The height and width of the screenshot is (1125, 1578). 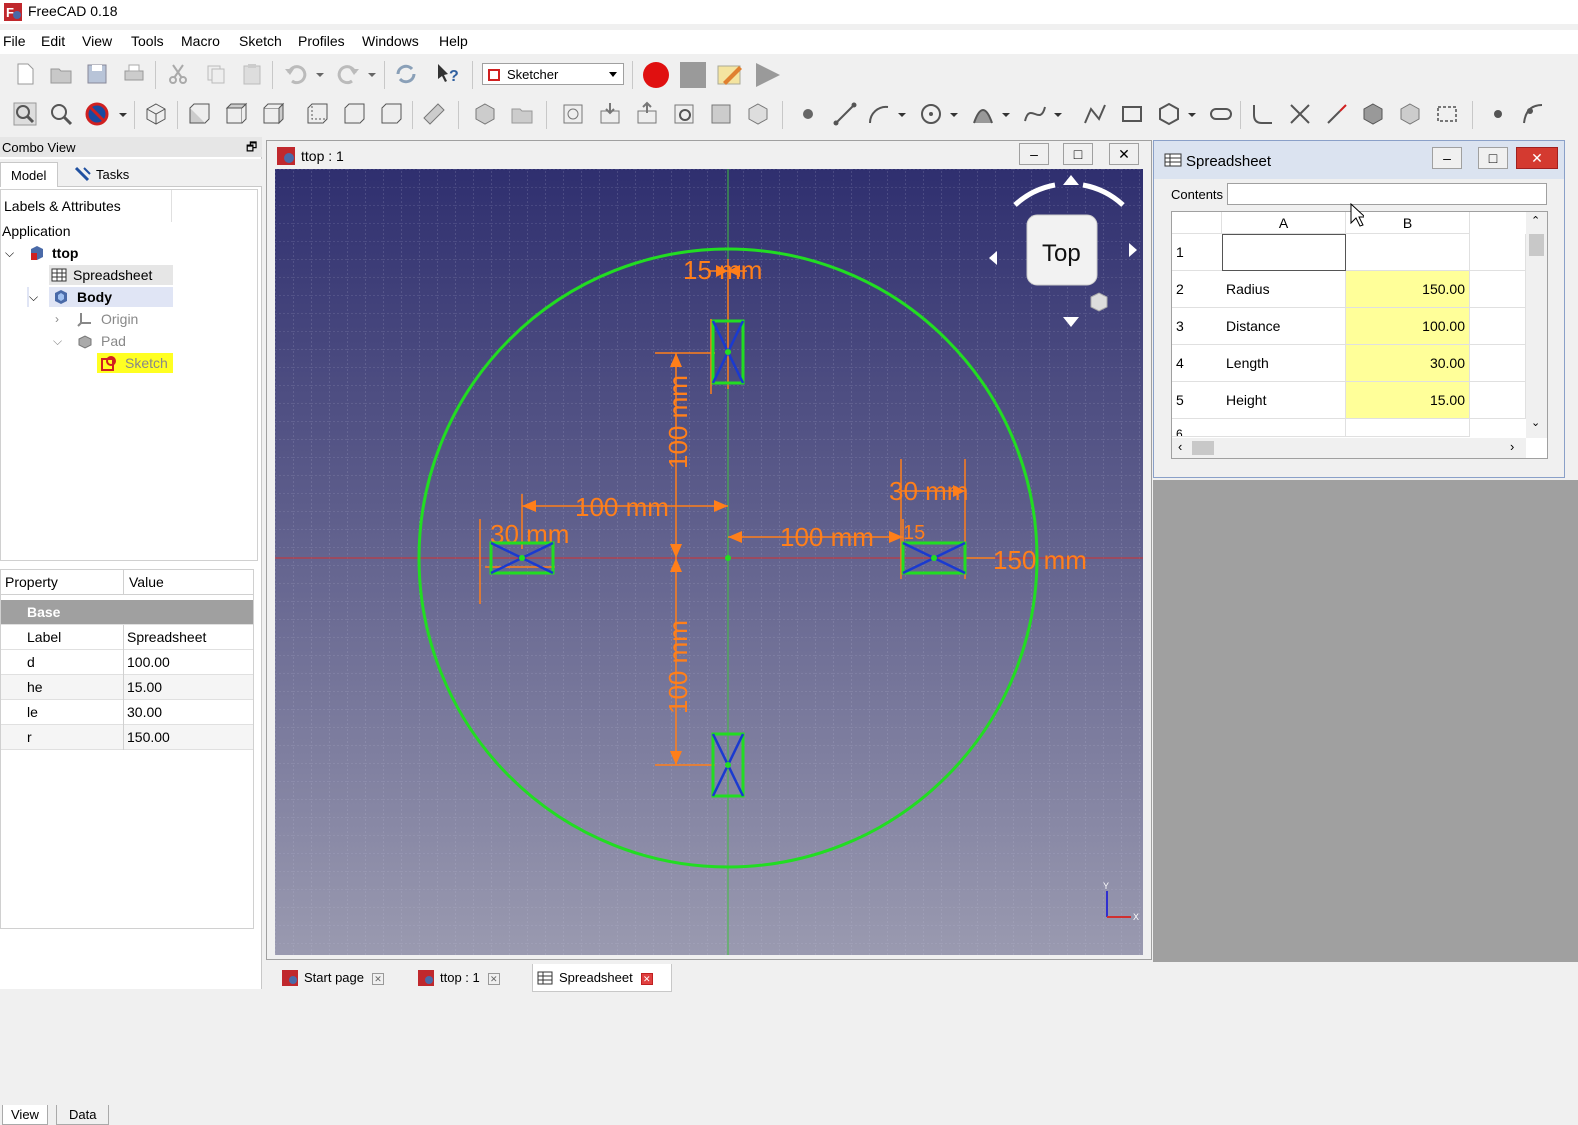 What do you see at coordinates (1410, 114) in the screenshot?
I see `carbon-copy-icon` at bounding box center [1410, 114].